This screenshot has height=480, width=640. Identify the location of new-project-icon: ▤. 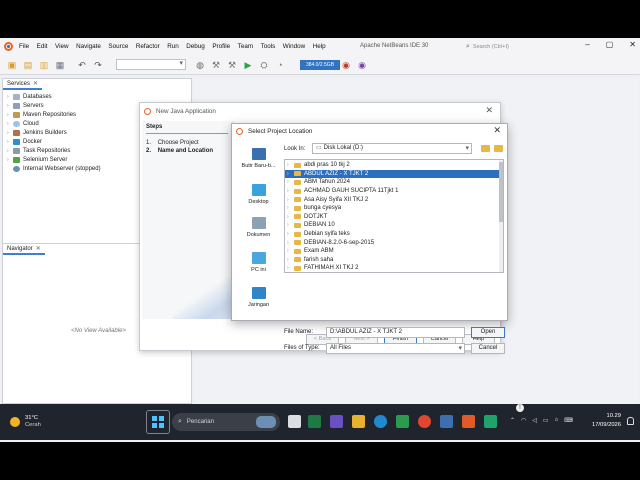
(28, 65).